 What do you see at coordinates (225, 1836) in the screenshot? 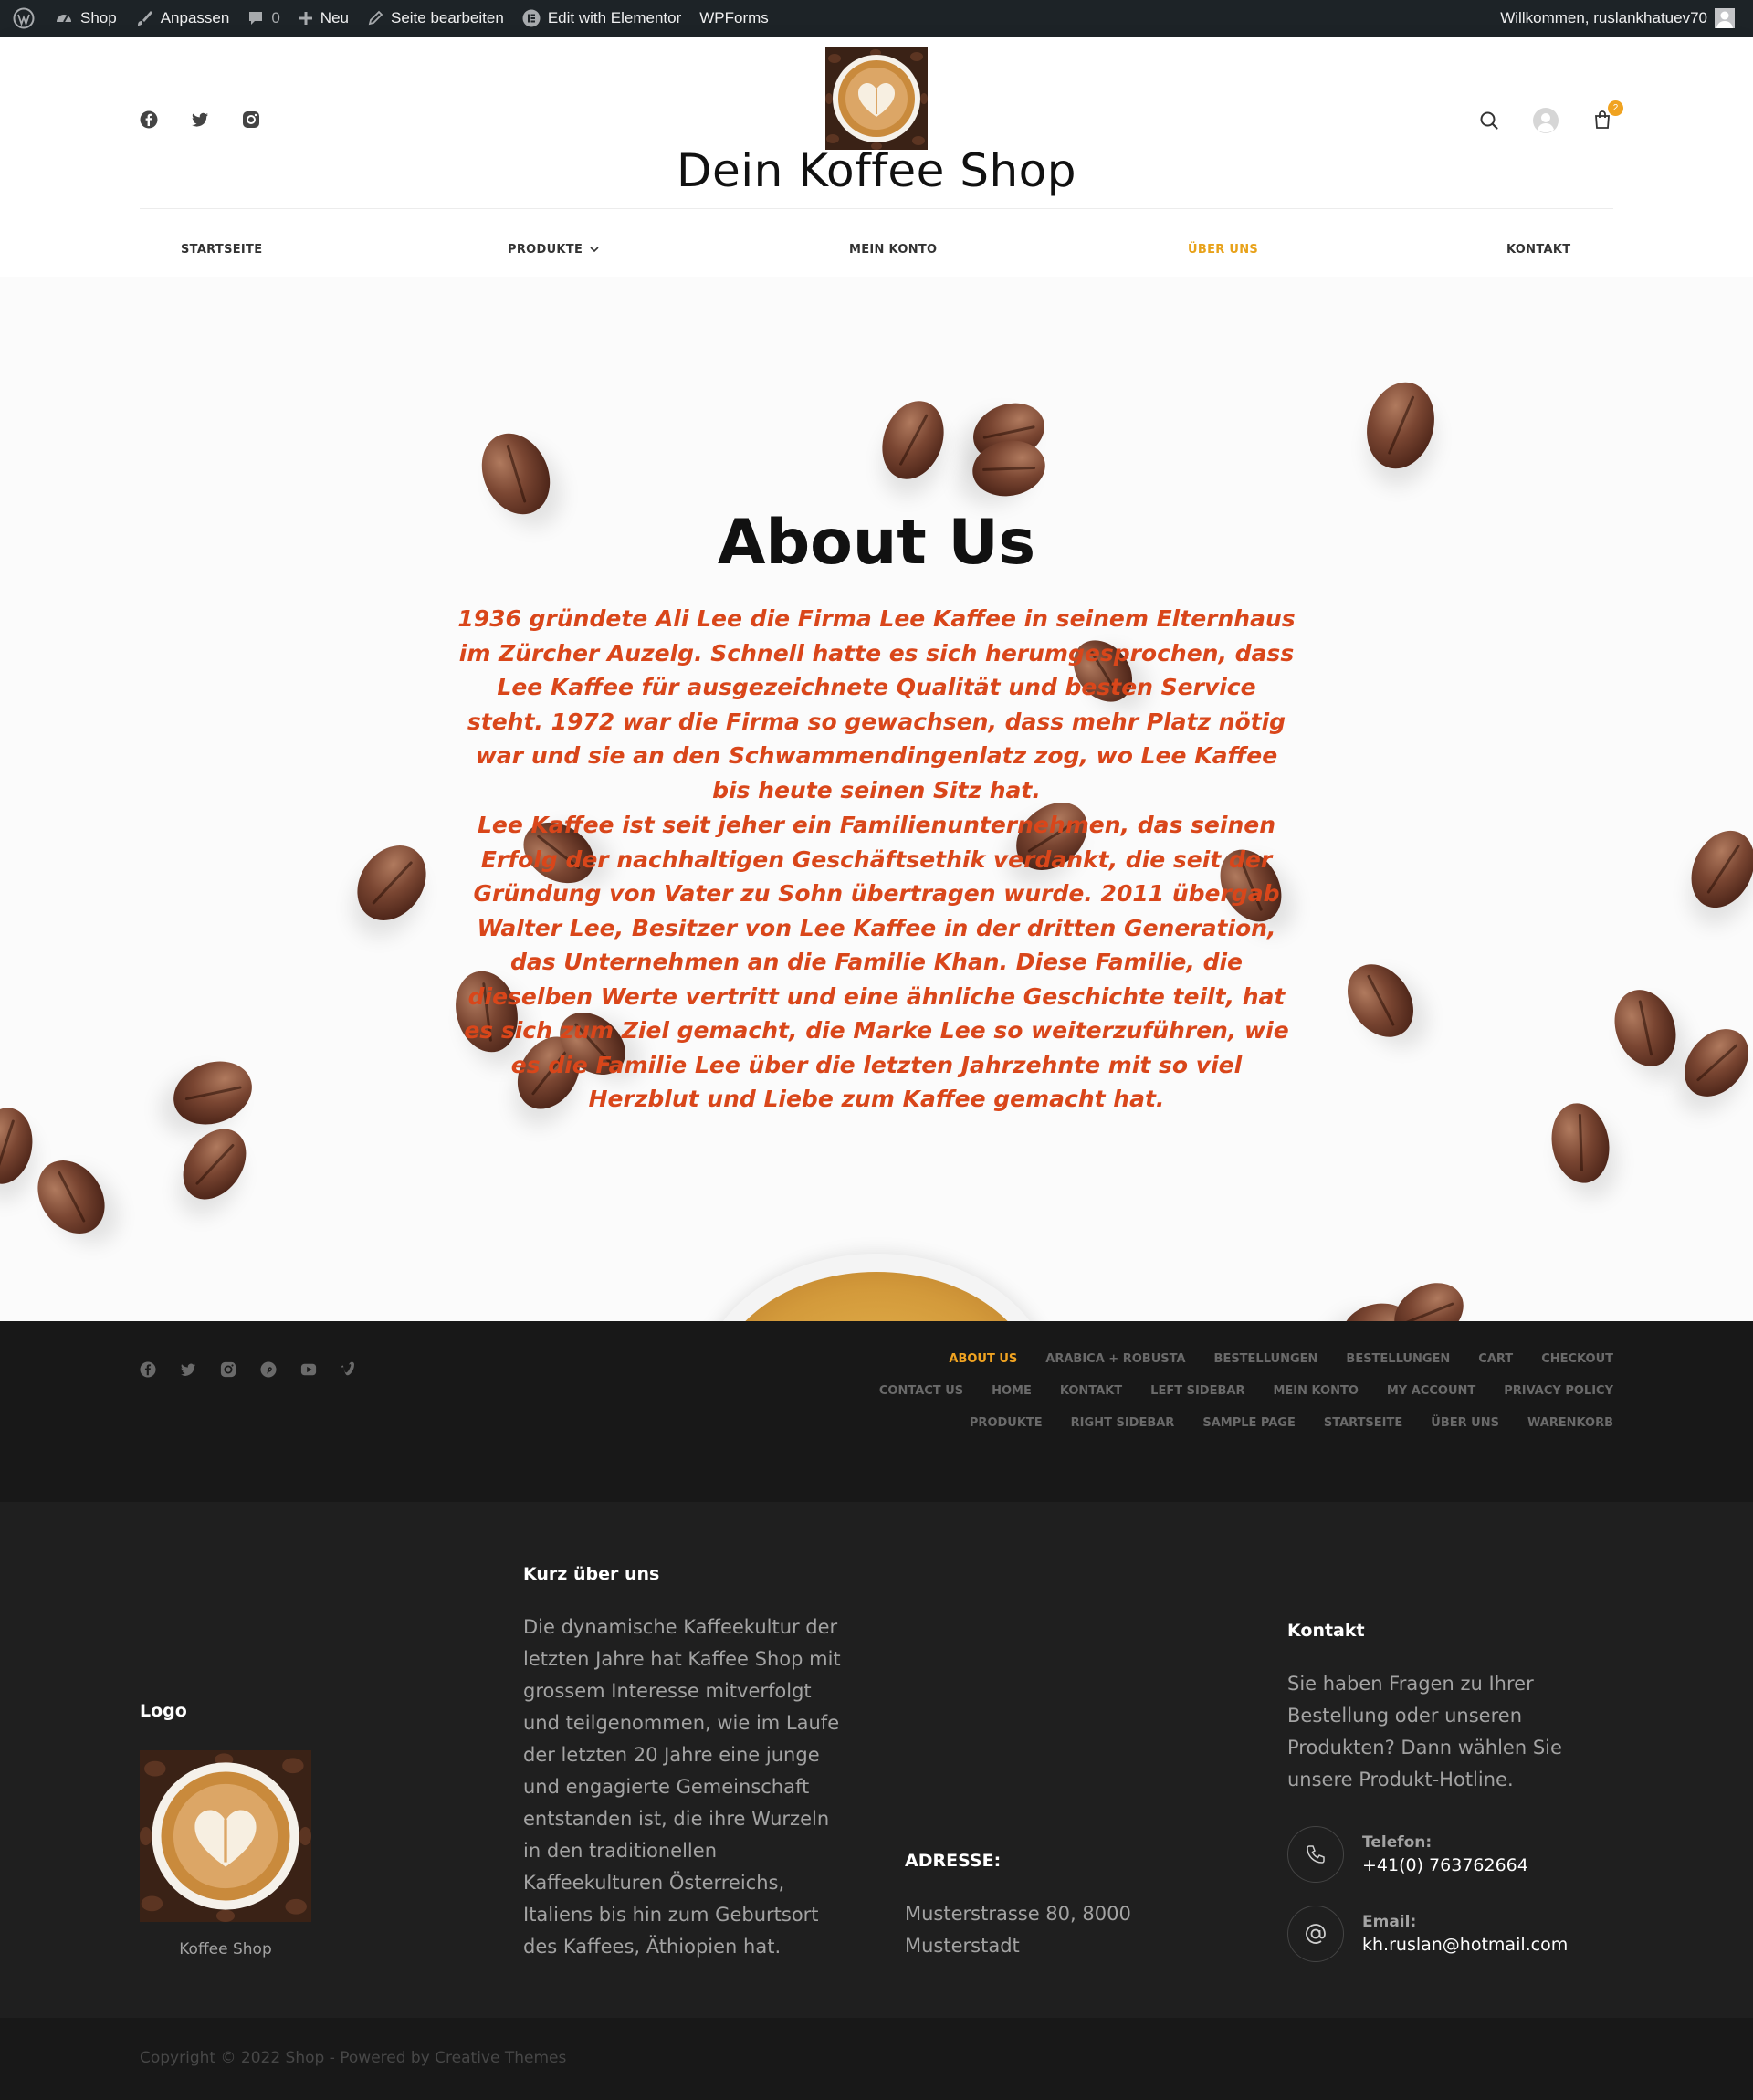
I see `footer-logo` at bounding box center [225, 1836].